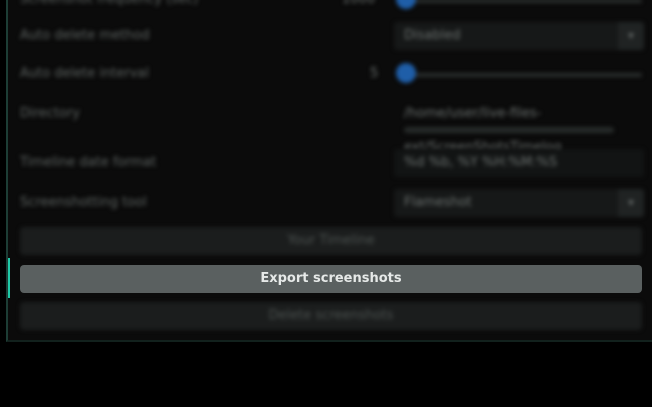 This screenshot has width=652, height=407. Describe the element at coordinates (50, 113) in the screenshot. I see `setting-label: Directory` at that location.